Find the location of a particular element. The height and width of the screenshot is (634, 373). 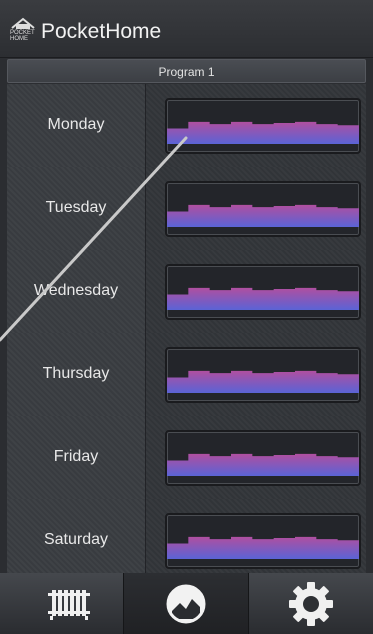

logo-text: POCKET HOME is located at coordinates (22, 36).